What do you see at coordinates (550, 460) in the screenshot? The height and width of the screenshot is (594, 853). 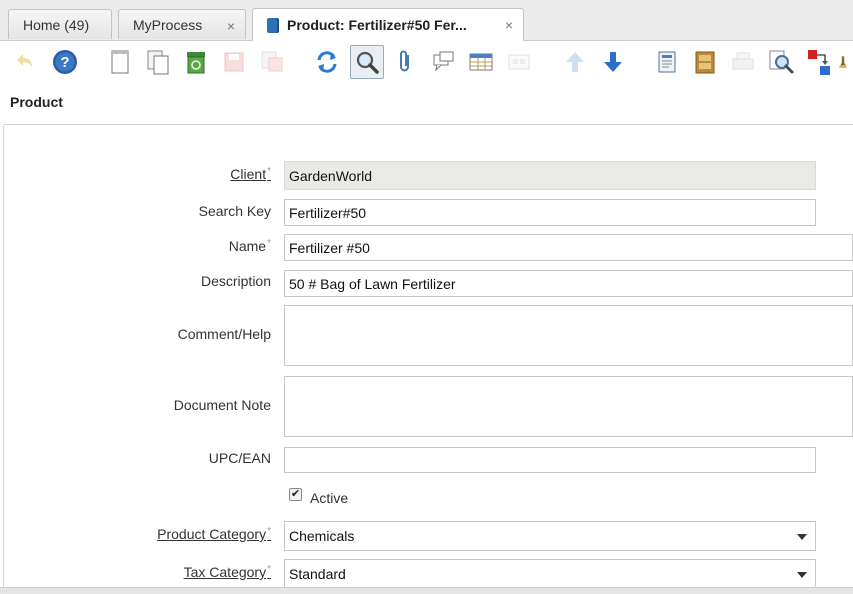 I see `upc-ean-input` at bounding box center [550, 460].